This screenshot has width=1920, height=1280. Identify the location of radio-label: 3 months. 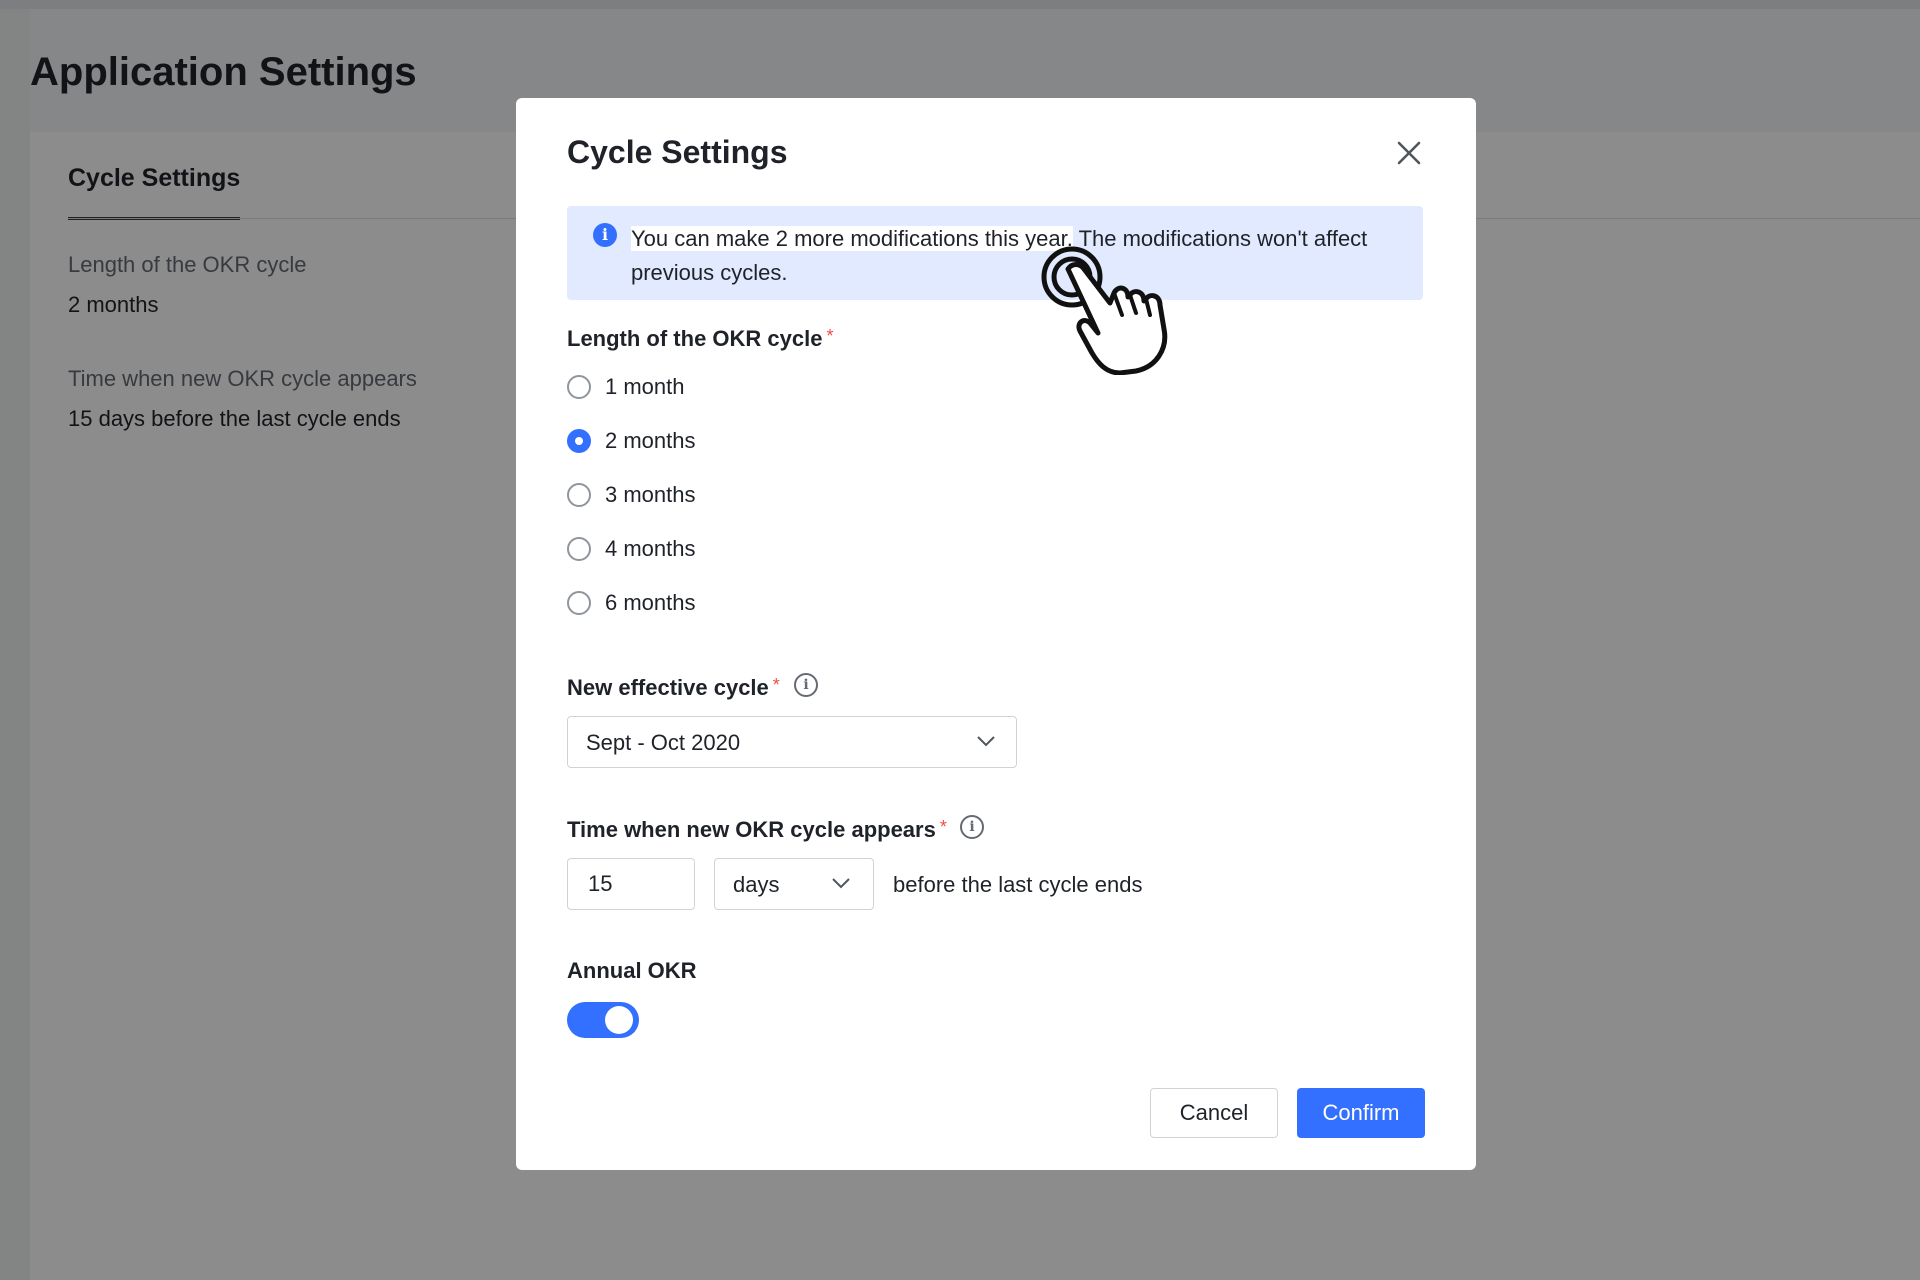
(650, 494).